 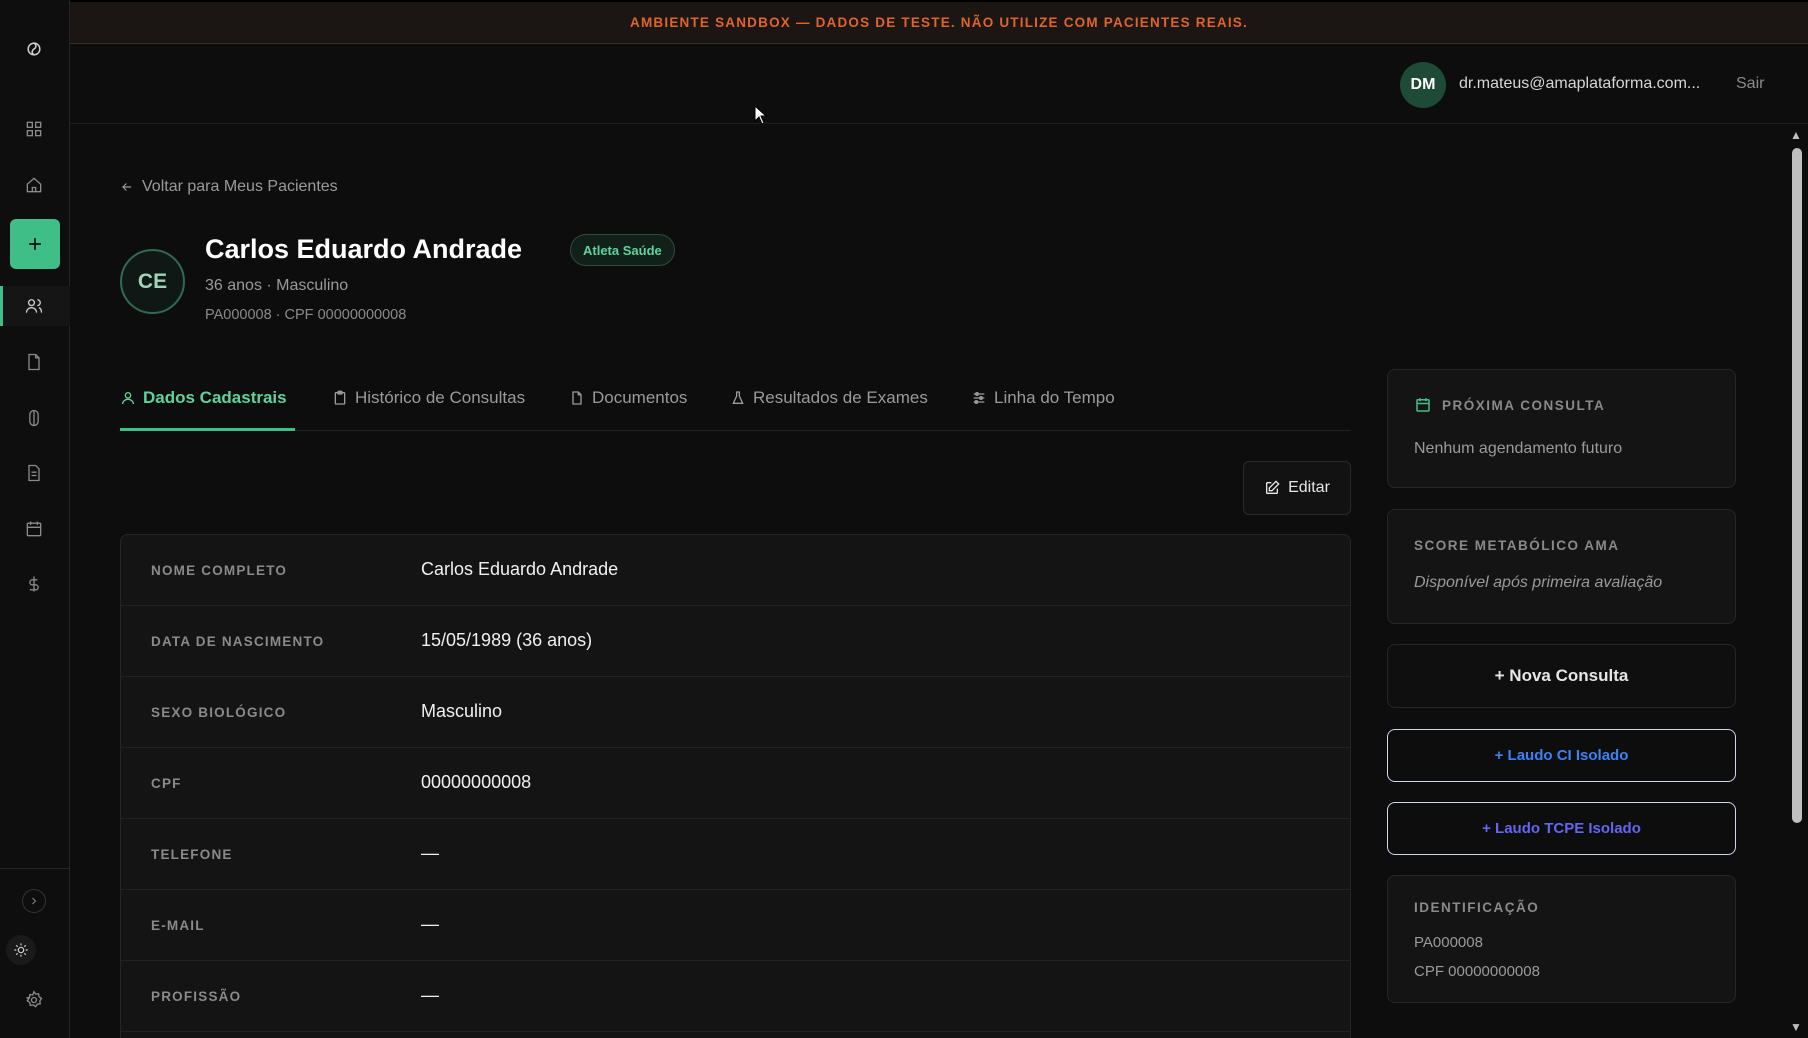 I want to click on user-icon, so click(x=128, y=398).